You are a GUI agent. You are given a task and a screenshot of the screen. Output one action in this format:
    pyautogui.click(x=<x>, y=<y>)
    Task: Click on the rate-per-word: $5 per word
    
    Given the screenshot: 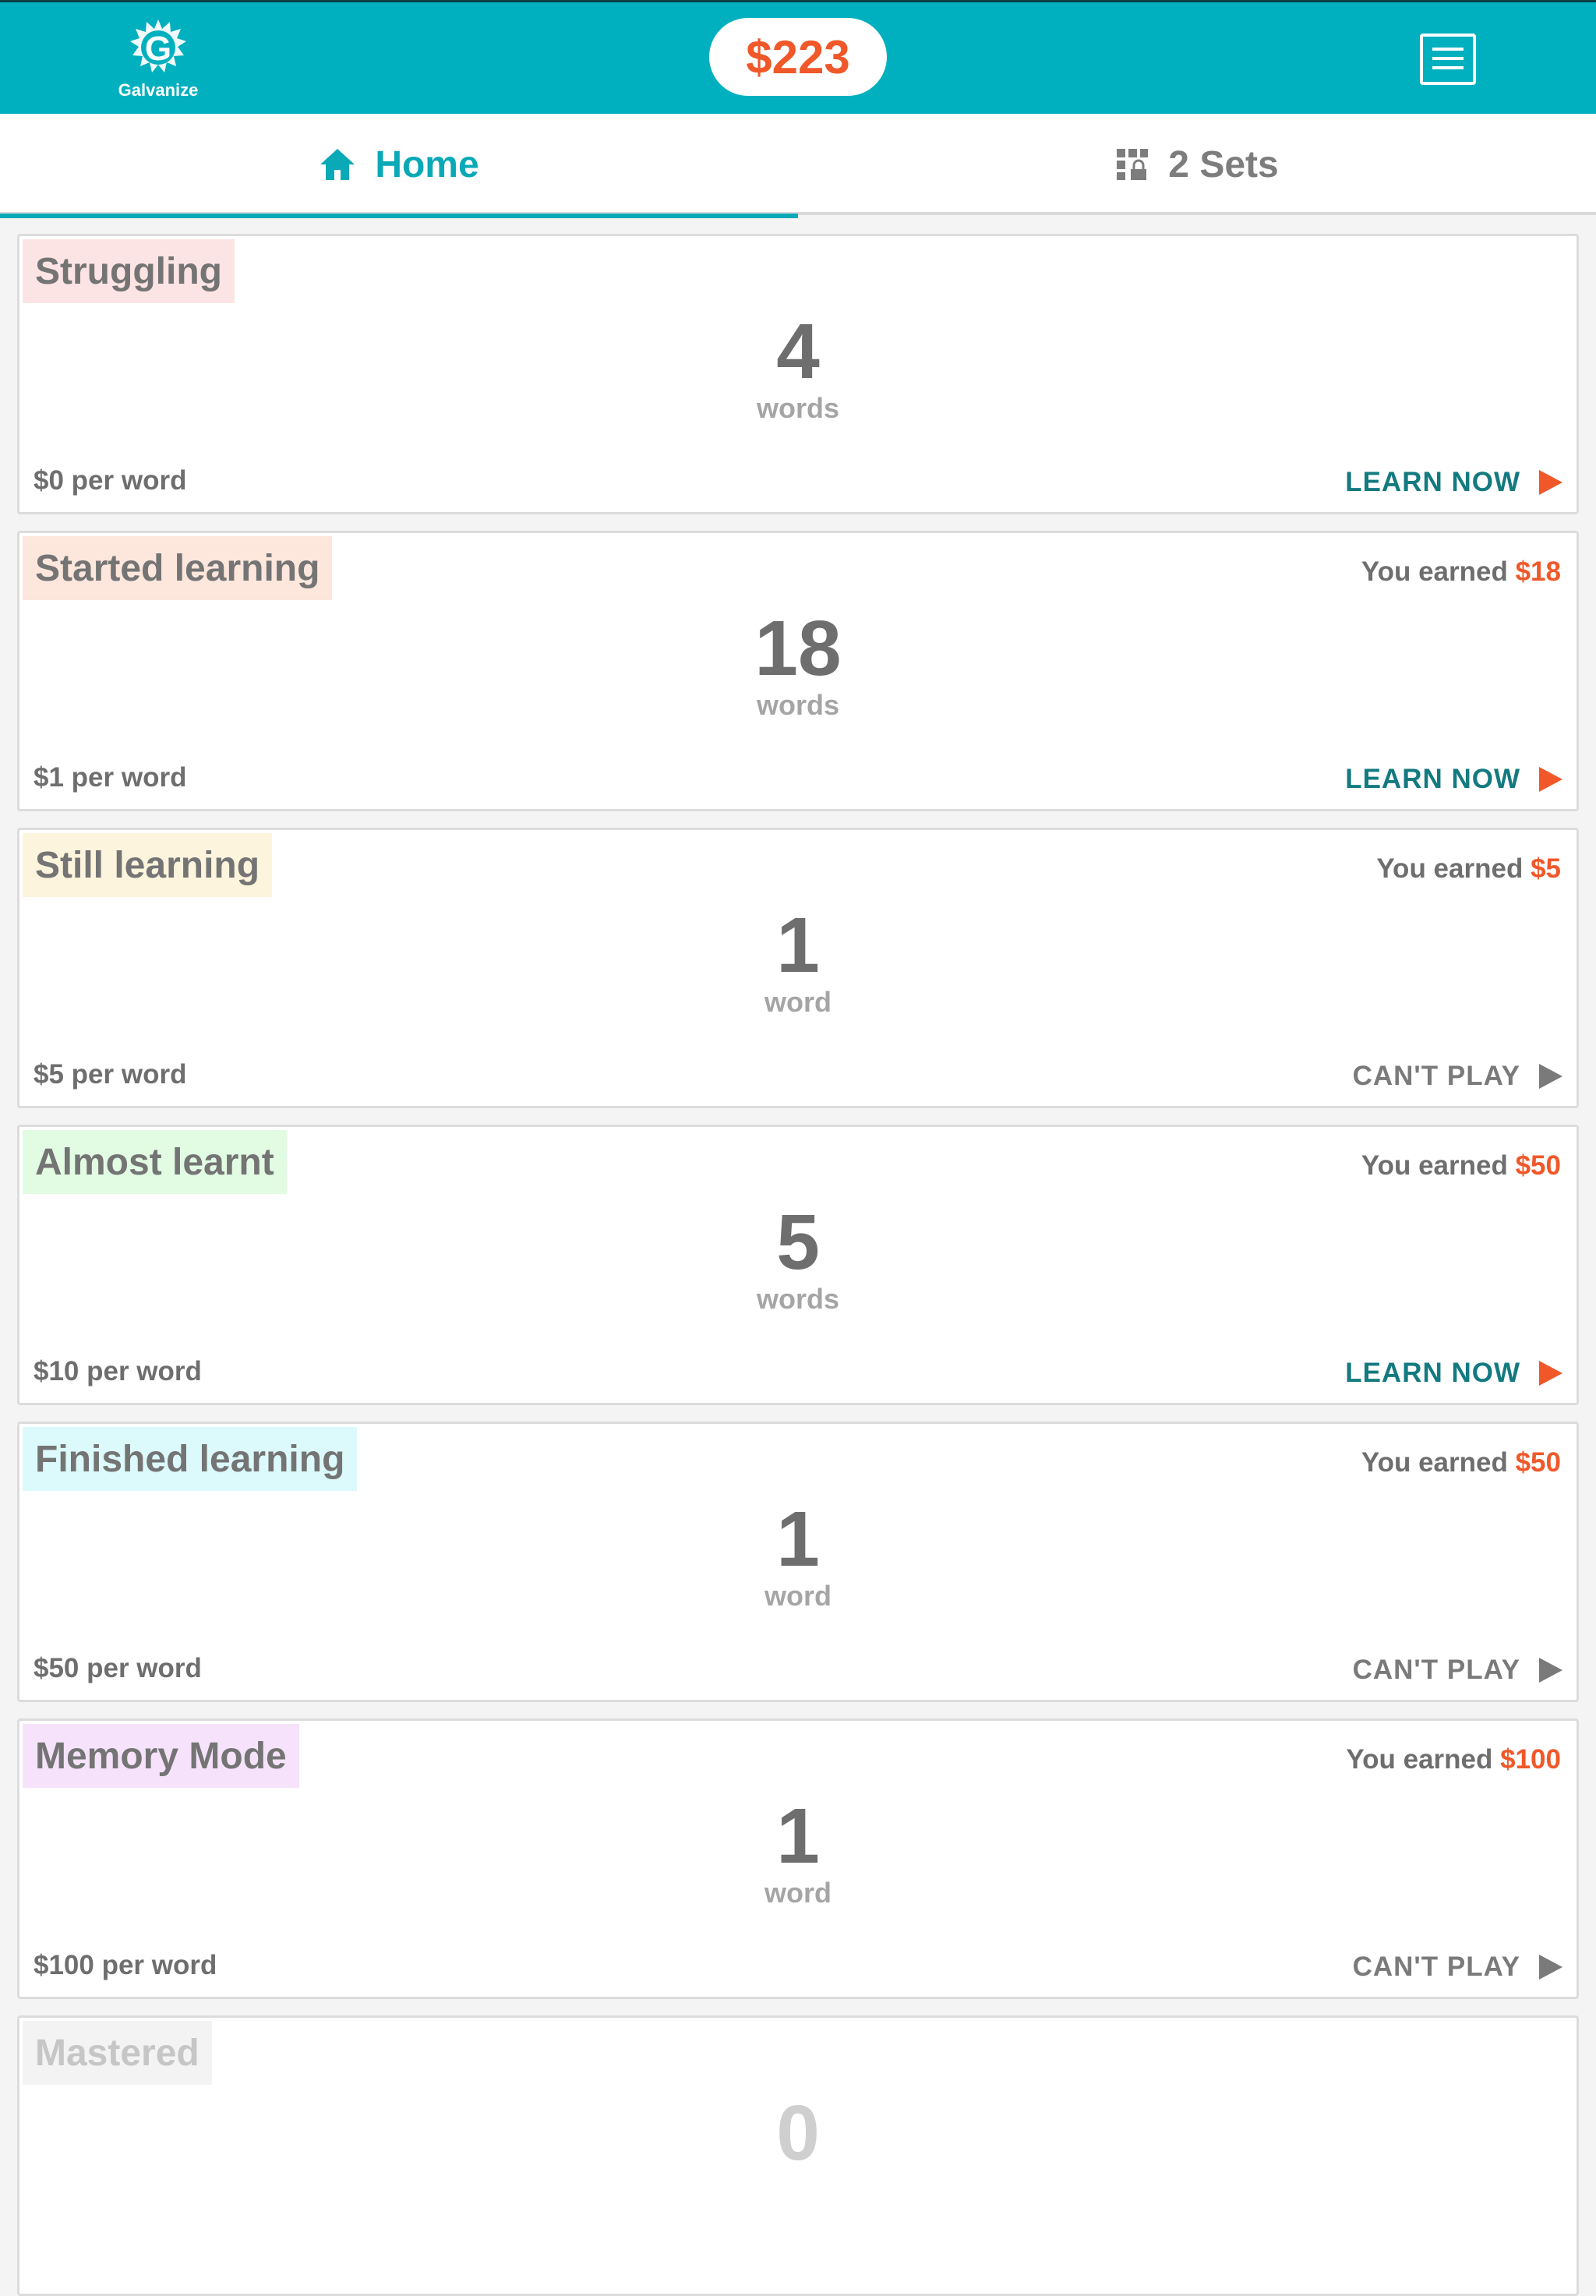 What is the action you would take?
    pyautogui.click(x=110, y=1075)
    